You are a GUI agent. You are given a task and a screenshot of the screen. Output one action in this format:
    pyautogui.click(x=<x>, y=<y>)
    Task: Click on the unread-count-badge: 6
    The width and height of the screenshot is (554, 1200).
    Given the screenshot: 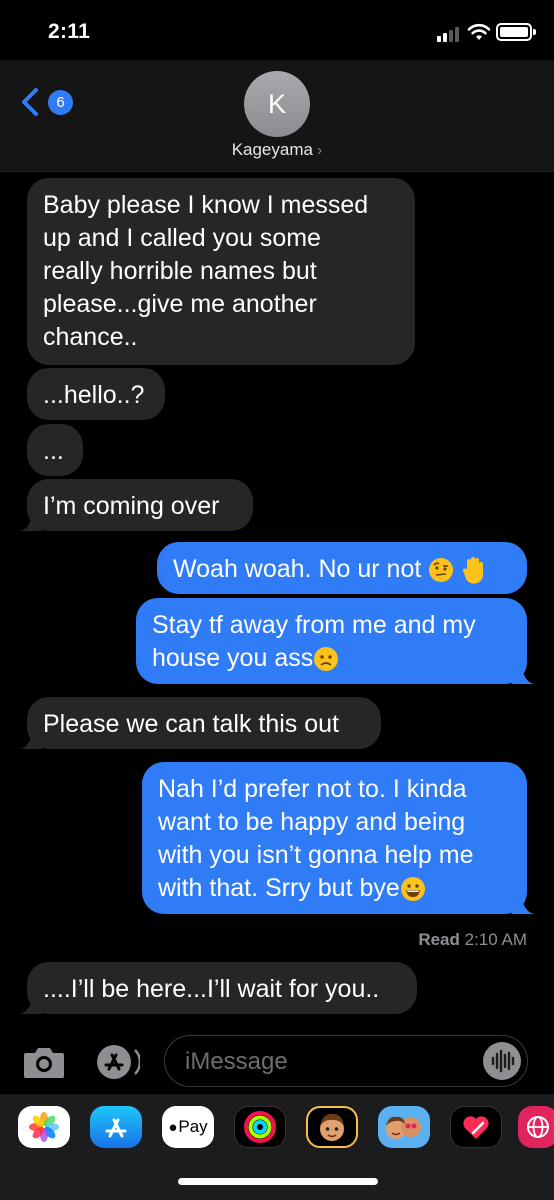 What is the action you would take?
    pyautogui.click(x=60, y=102)
    